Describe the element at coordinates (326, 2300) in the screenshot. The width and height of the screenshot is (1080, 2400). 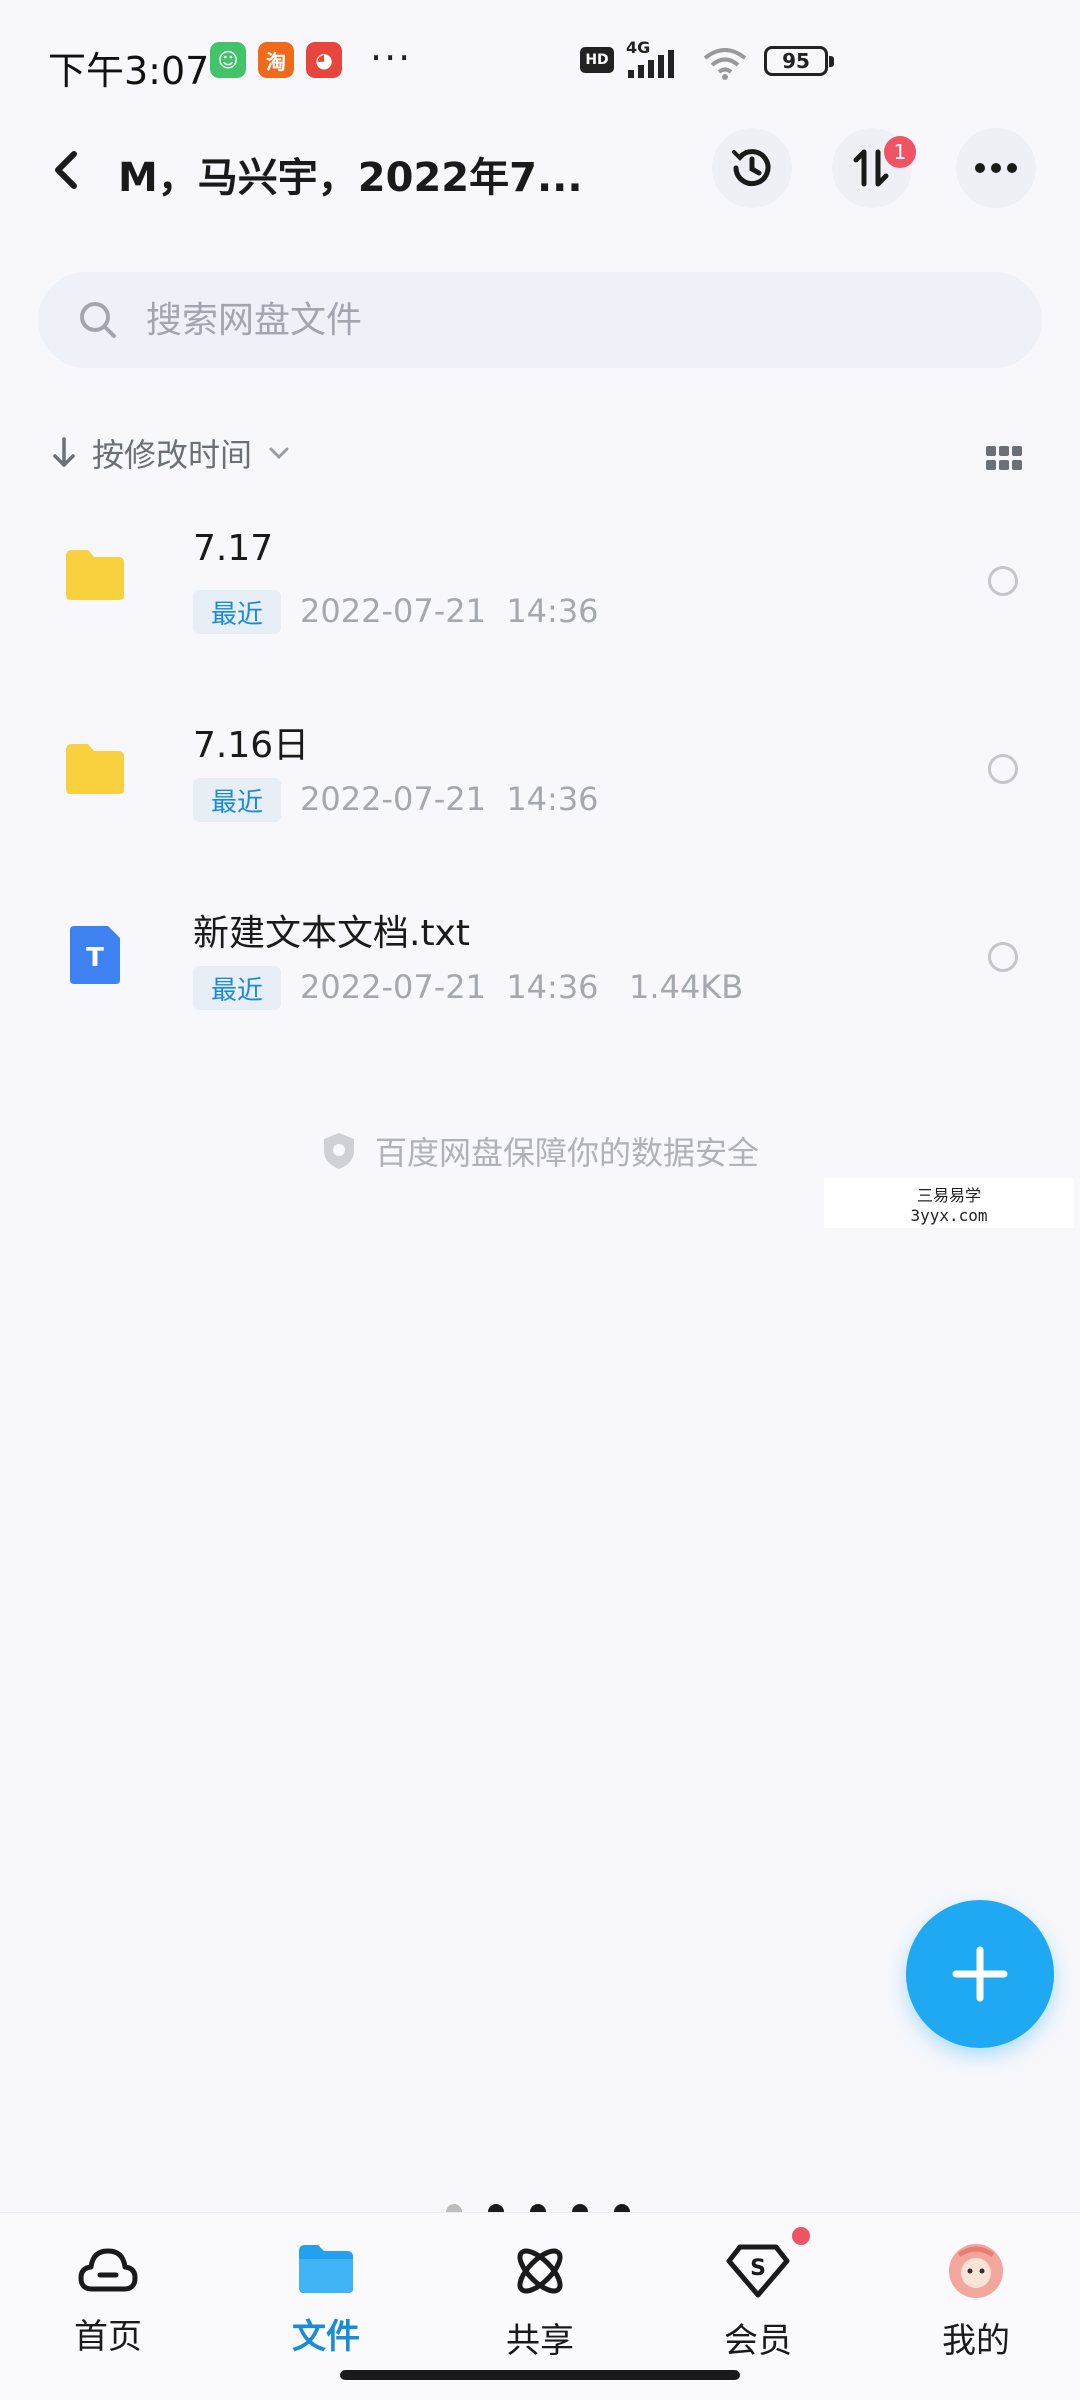
I see `nav-item-files: 文件` at that location.